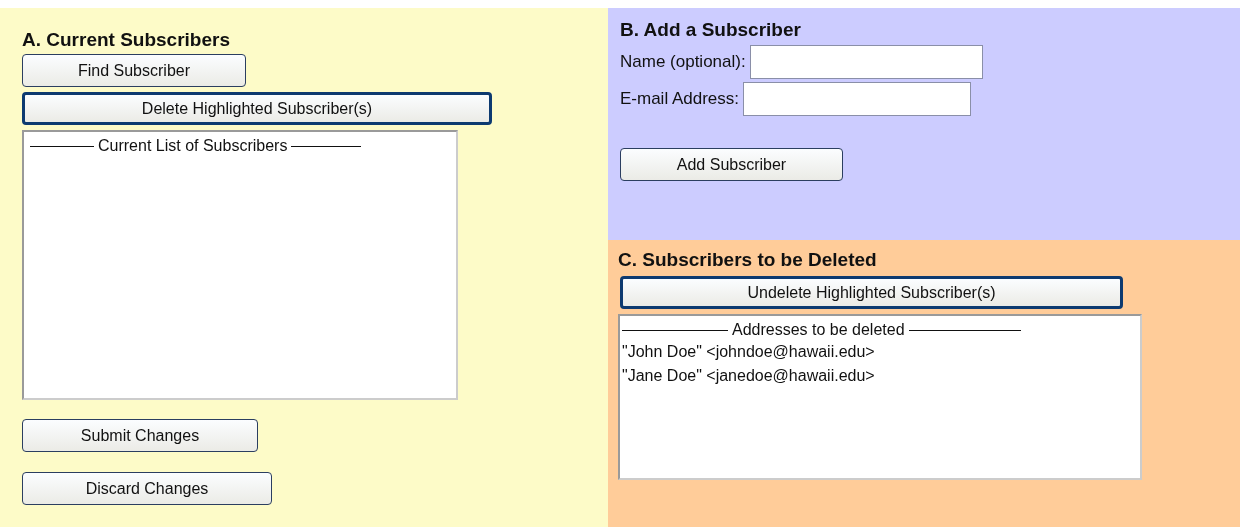 Image resolution: width=1240 pixels, height=527 pixels. What do you see at coordinates (680, 99) in the screenshot?
I see `field-label: E-mail Address:` at bounding box center [680, 99].